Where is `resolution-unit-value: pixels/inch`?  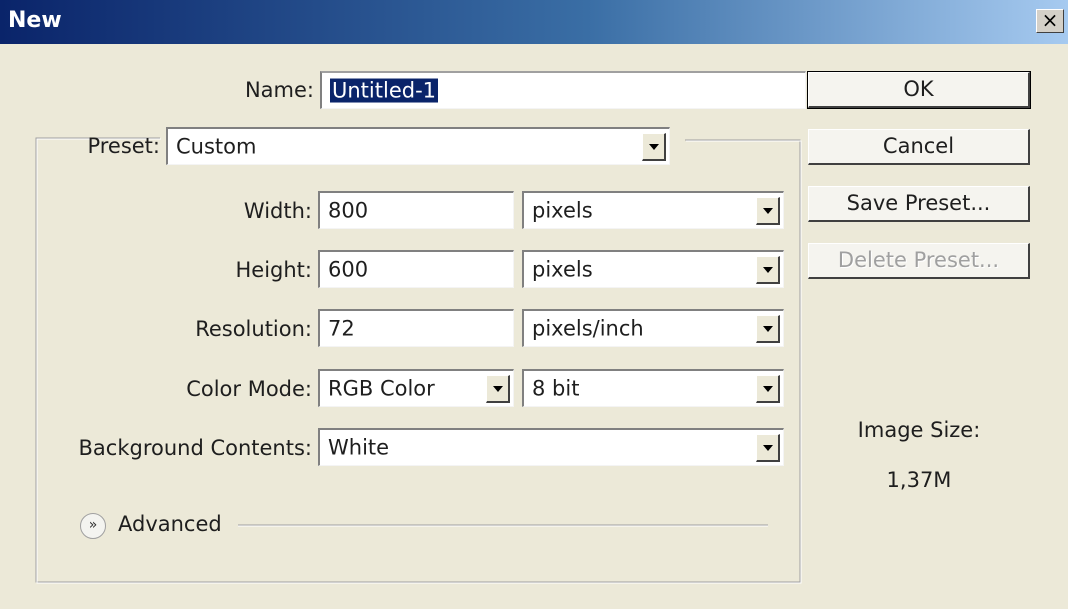 resolution-unit-value: pixels/inch is located at coordinates (588, 328).